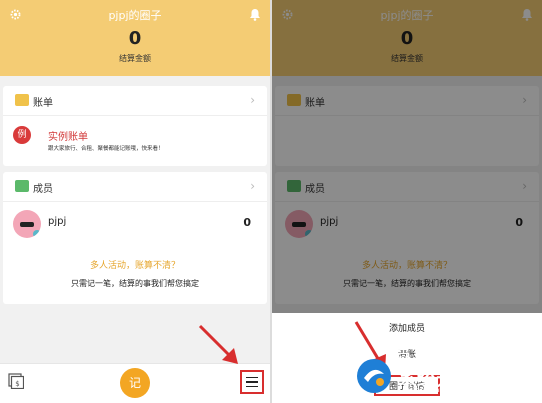 The height and width of the screenshot is (403, 542). What do you see at coordinates (22, 135) in the screenshot?
I see `example-badge: 例` at bounding box center [22, 135].